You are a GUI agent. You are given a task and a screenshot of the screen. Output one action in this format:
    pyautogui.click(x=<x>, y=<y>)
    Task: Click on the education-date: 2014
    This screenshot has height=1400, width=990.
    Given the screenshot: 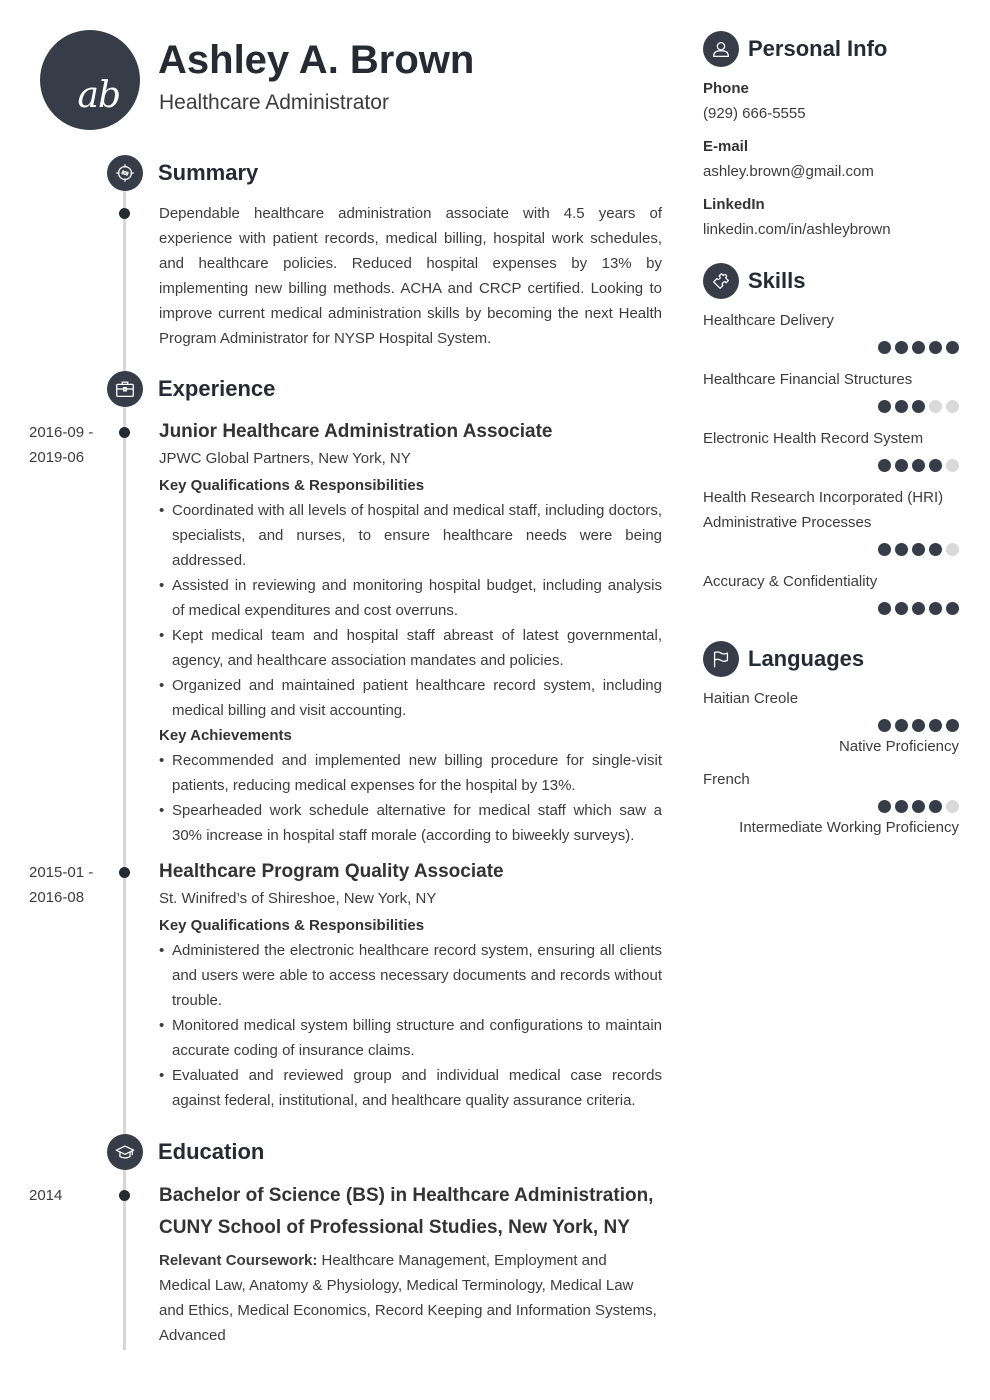 What is the action you would take?
    pyautogui.click(x=46, y=1195)
    